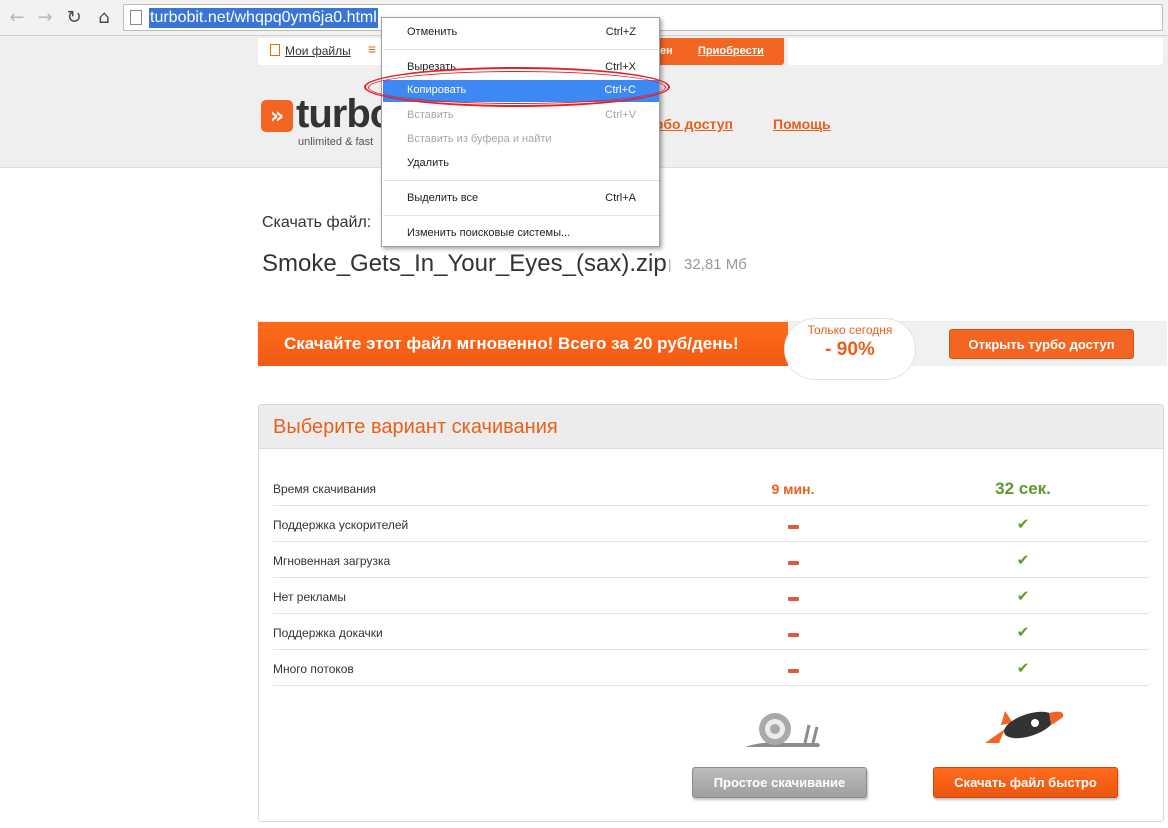 Image resolution: width=1168 pixels, height=828 pixels. I want to click on menu-label: Вырезать, so click(431, 67).